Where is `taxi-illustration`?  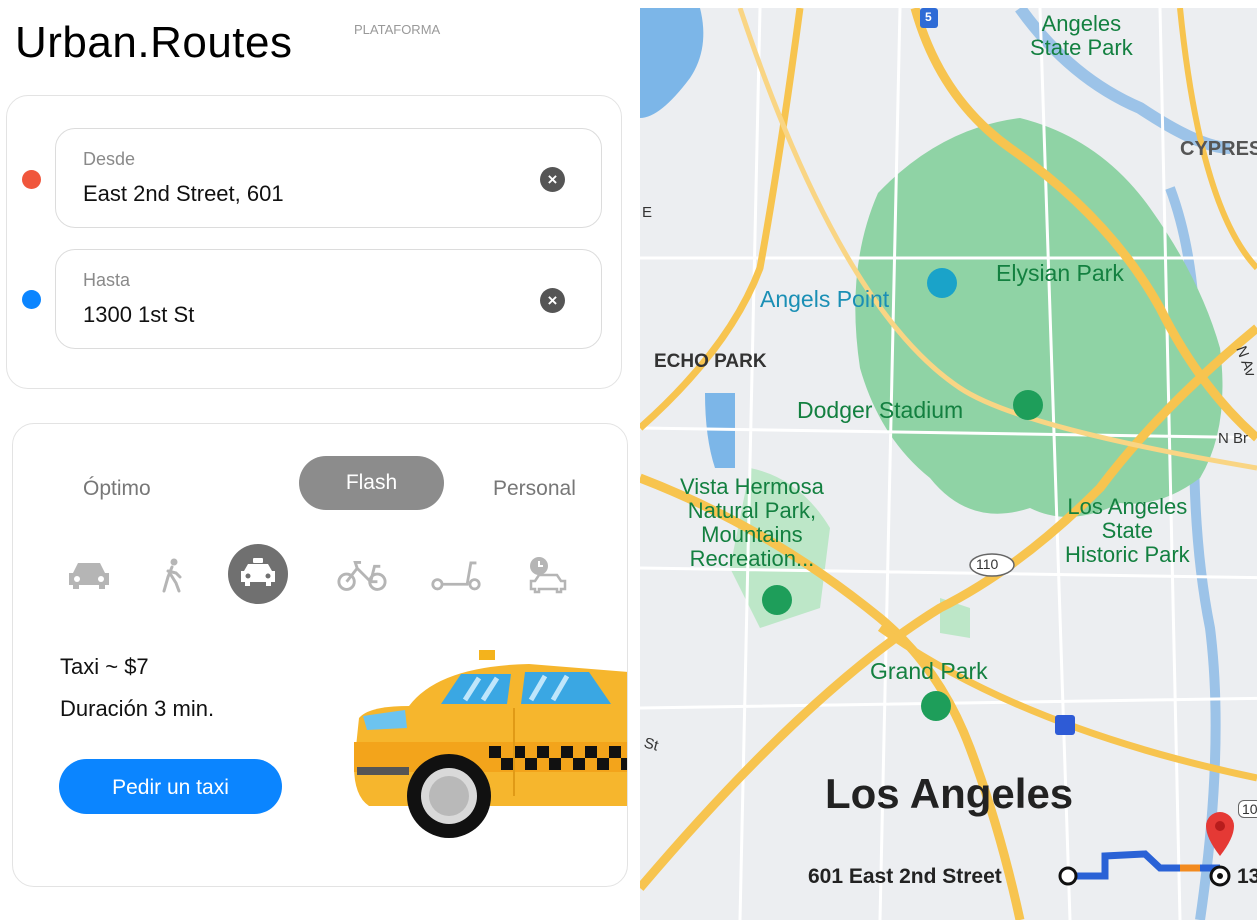 taxi-illustration is located at coordinates (488, 746).